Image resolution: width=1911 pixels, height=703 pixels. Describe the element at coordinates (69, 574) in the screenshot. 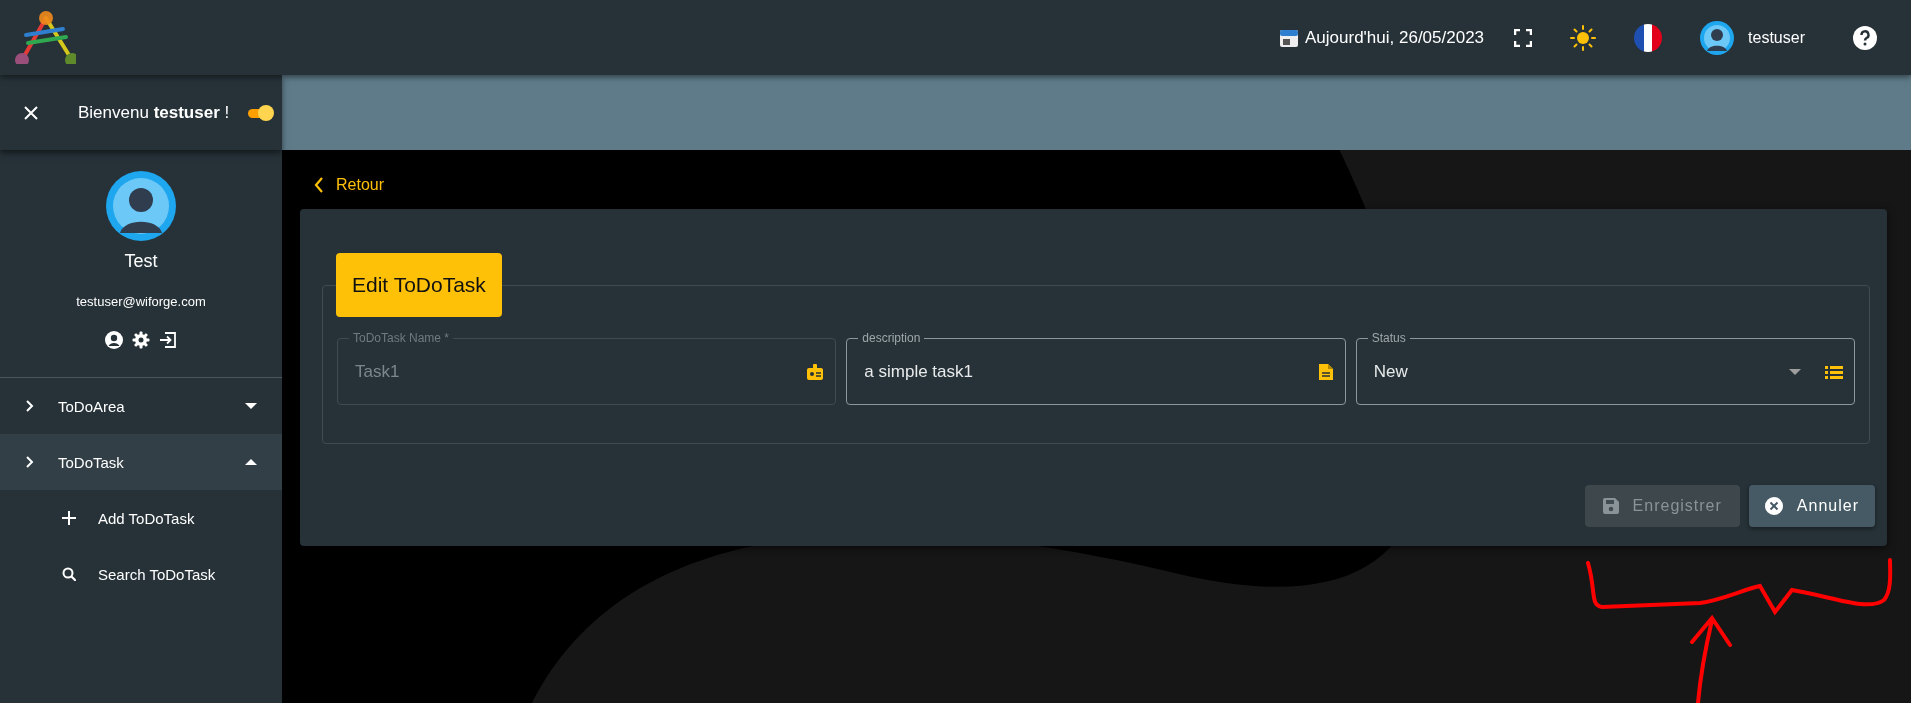

I see `search-icon` at that location.